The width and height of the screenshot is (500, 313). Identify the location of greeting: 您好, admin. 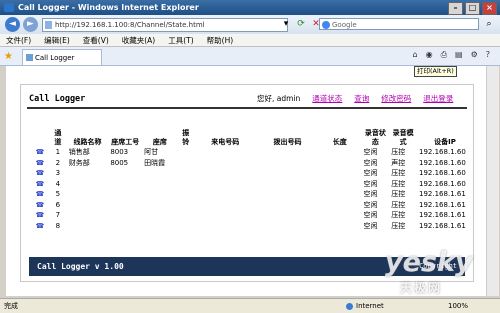
(279, 98).